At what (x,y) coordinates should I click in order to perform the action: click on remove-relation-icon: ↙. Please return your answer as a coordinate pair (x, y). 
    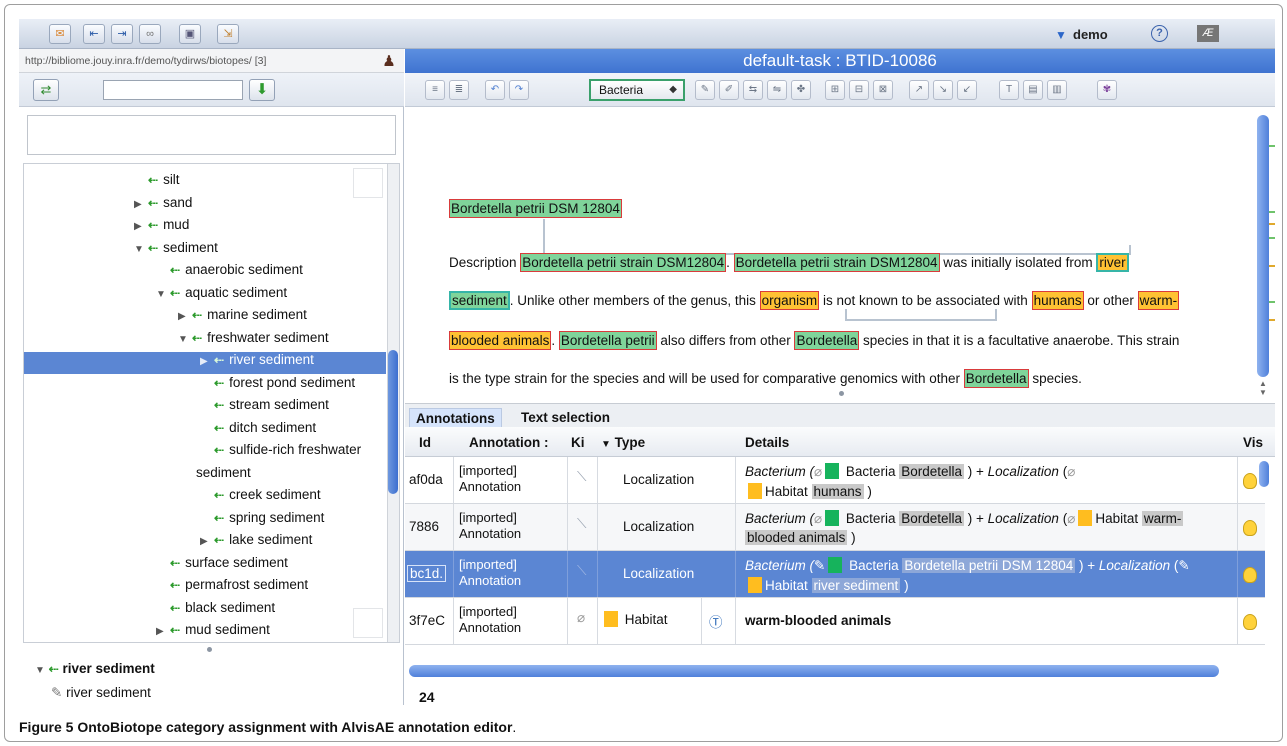
    Looking at the image, I should click on (967, 90).